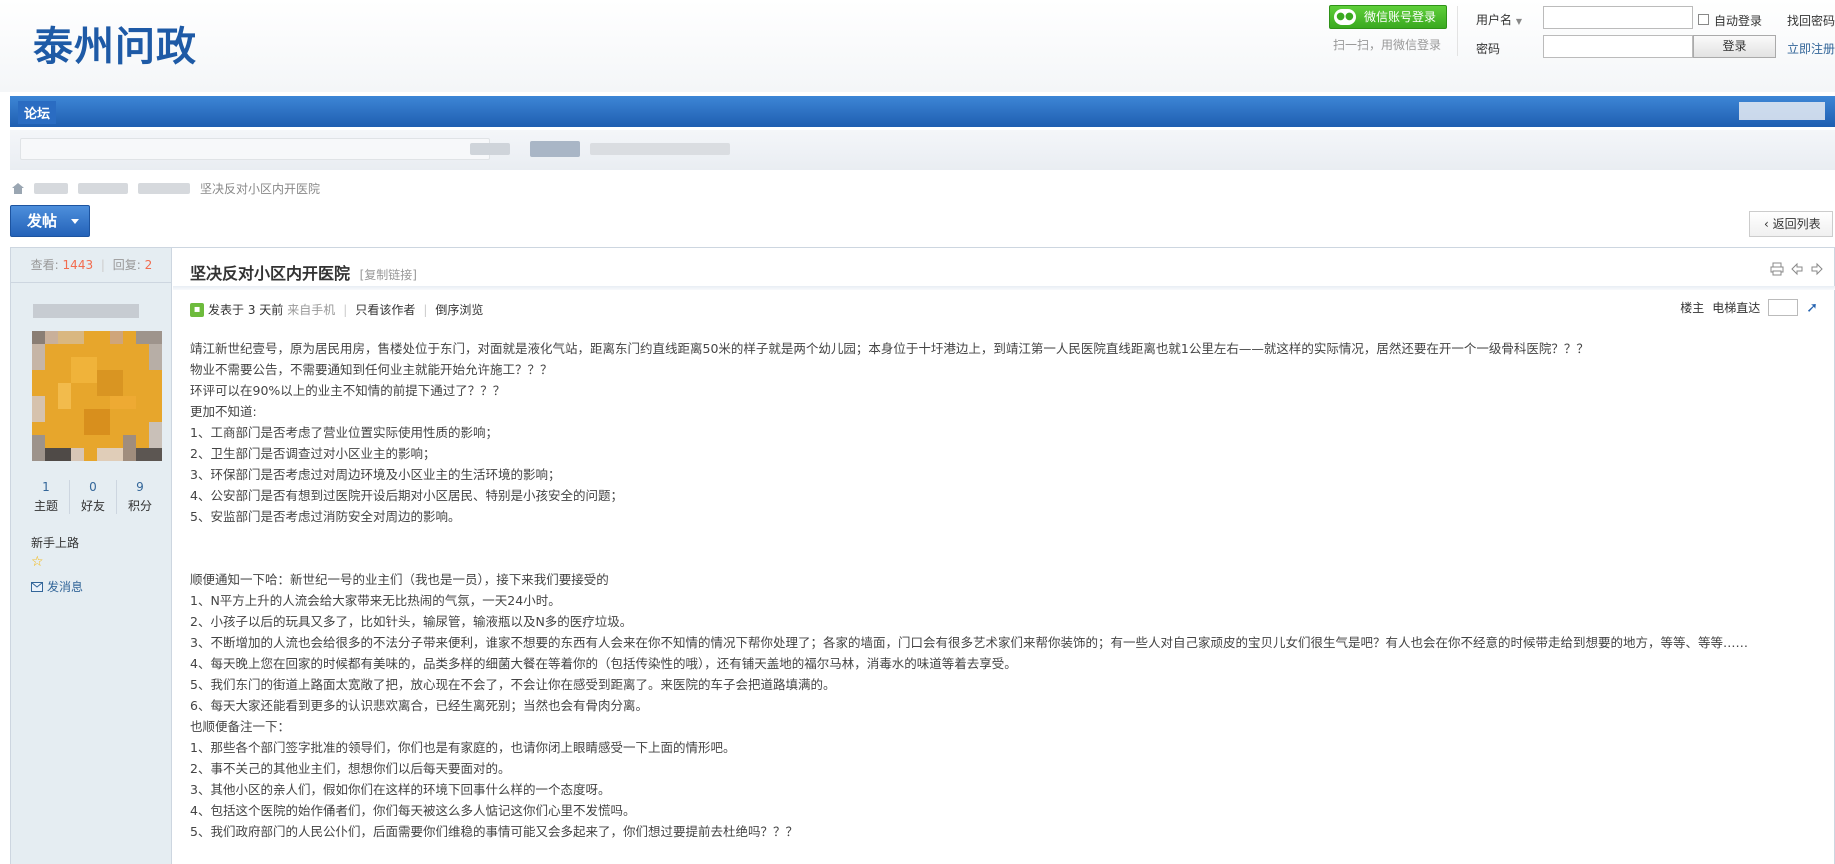 The image size is (1835, 864). Describe the element at coordinates (1811, 48) in the screenshot. I see `register-link: 立即注册` at that location.